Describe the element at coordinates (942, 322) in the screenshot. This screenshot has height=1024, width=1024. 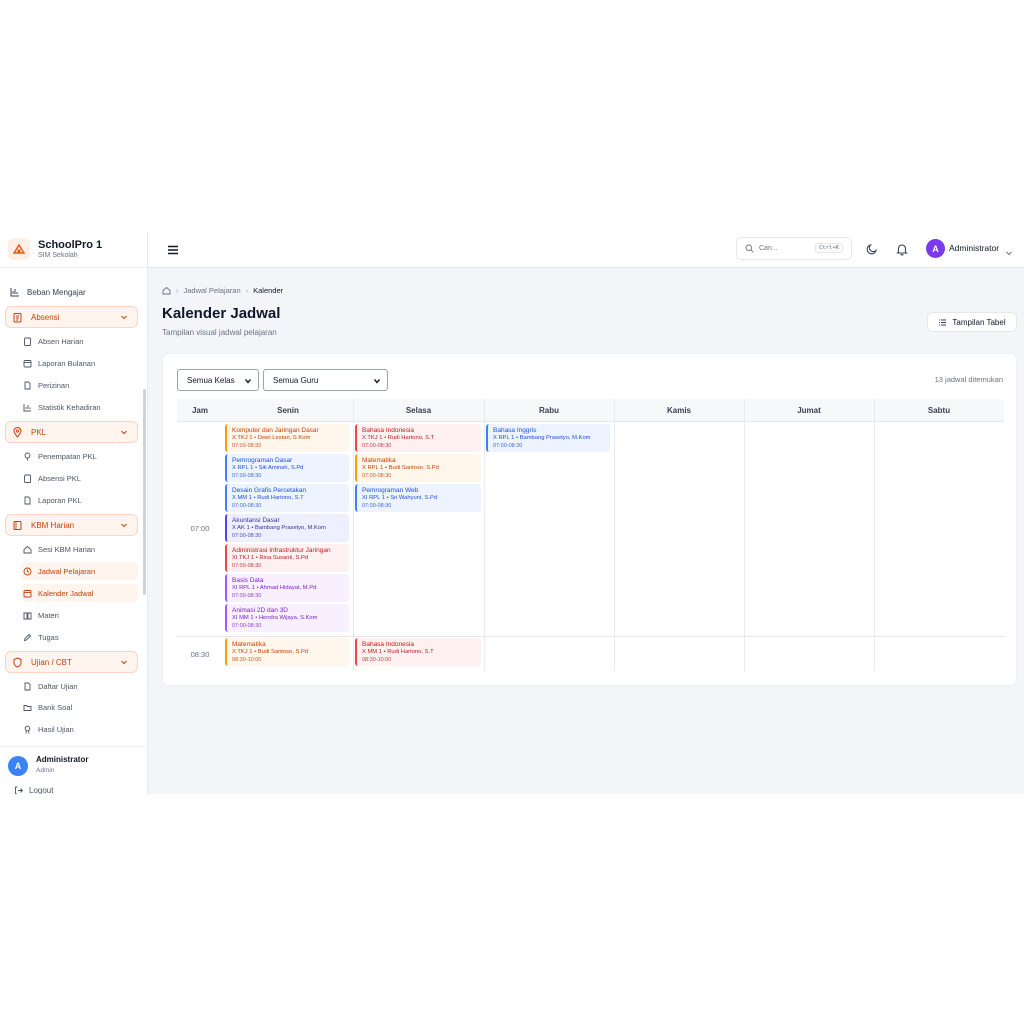
I see `list-icon` at that location.